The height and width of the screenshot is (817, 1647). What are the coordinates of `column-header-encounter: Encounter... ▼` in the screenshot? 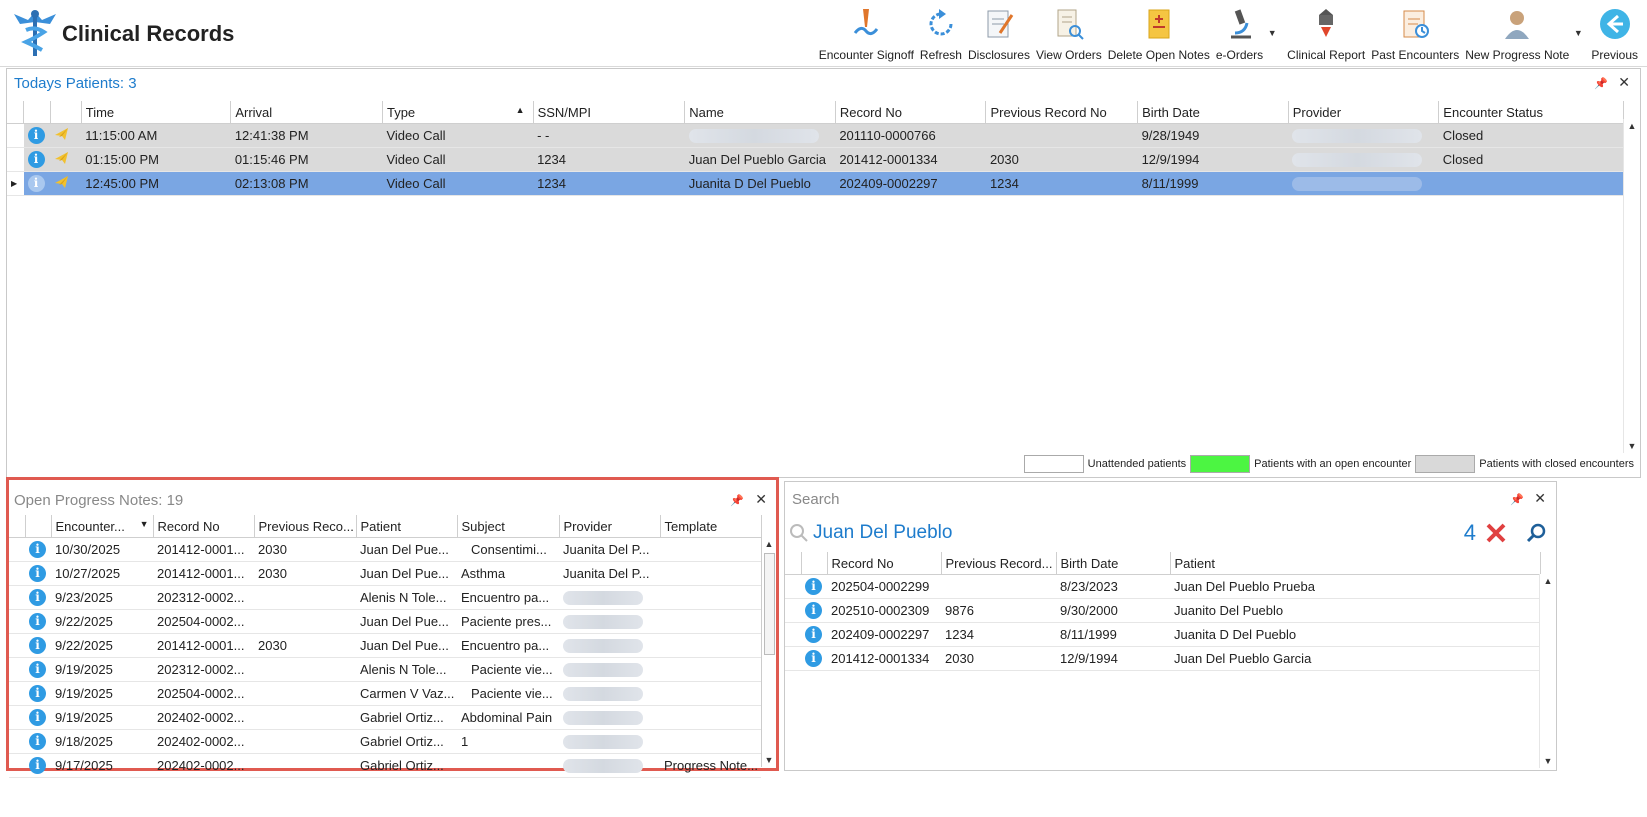 It's located at (102, 526).